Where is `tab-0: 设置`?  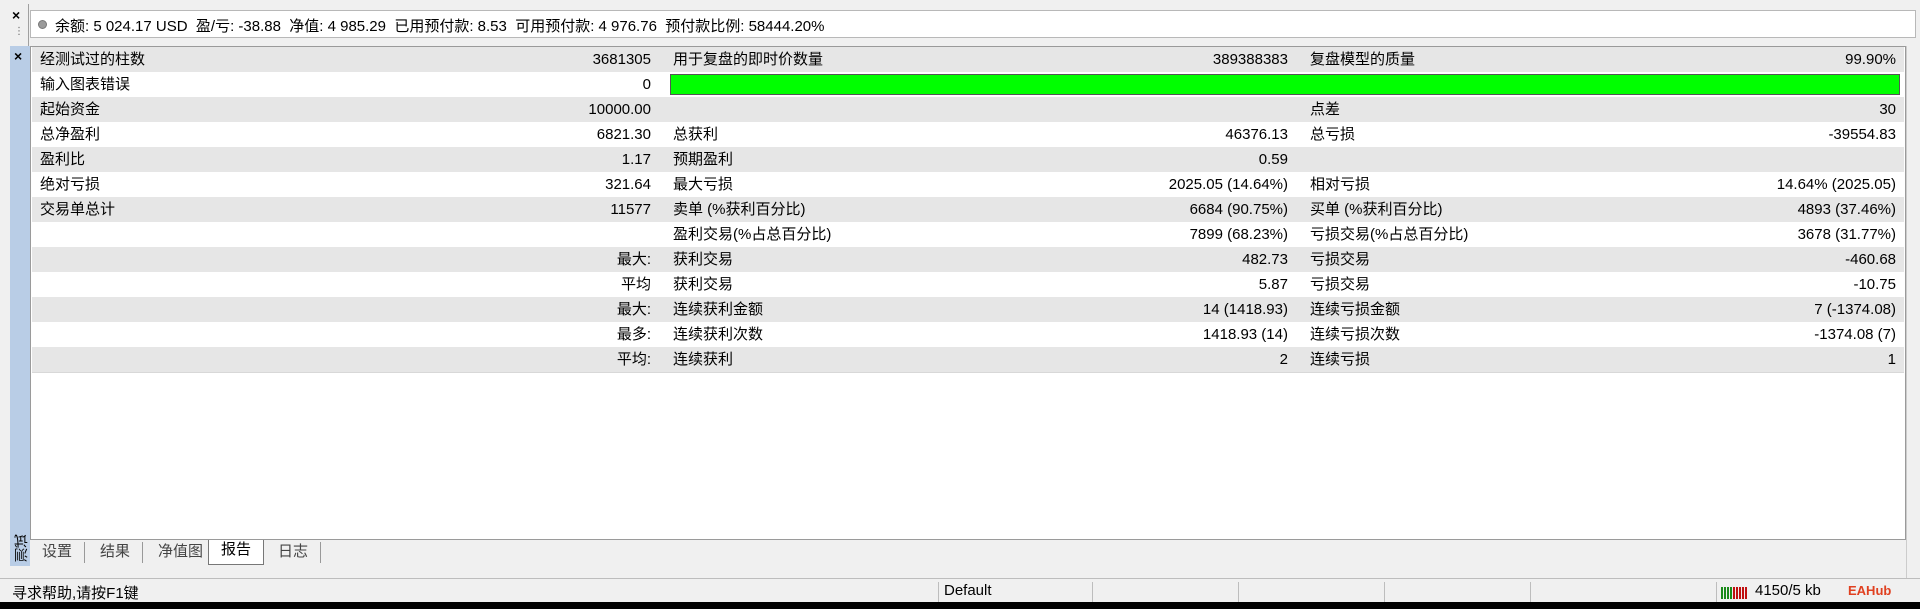 tab-0: 设置 is located at coordinates (58, 552).